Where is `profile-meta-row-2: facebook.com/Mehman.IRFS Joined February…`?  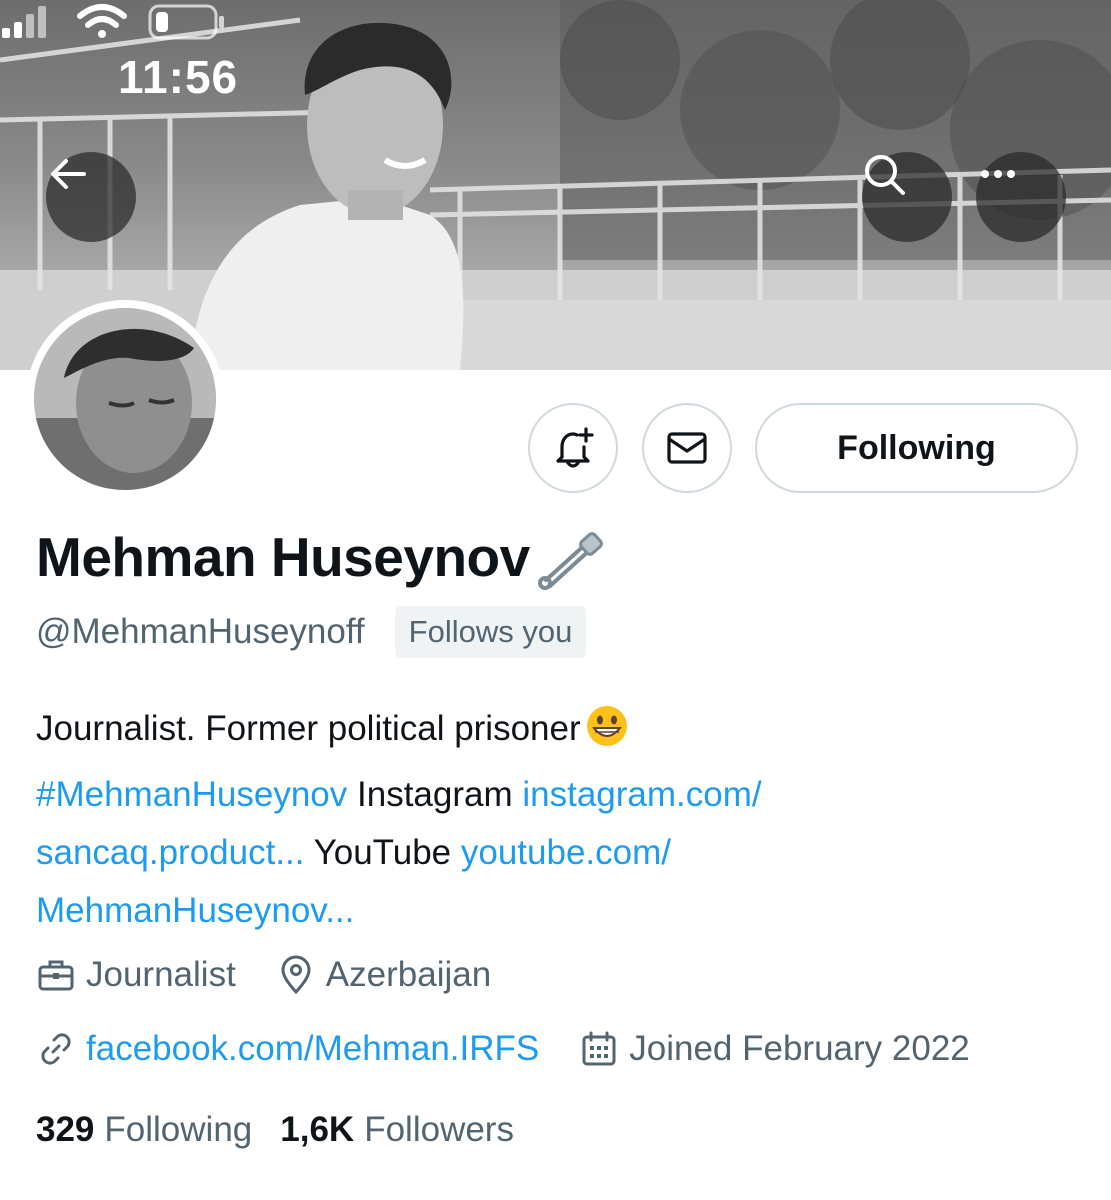 profile-meta-row-2: facebook.com/Mehman.IRFS Joined February… is located at coordinates (503, 1049).